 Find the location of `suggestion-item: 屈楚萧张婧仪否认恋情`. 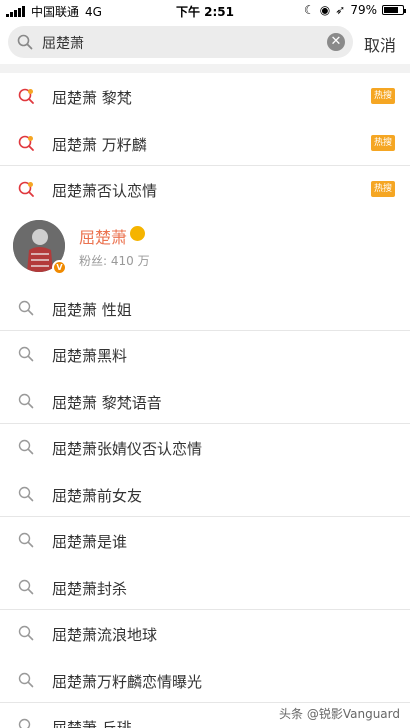

suggestion-item: 屈楚萧张婧仪否认恋情 is located at coordinates (205, 447).